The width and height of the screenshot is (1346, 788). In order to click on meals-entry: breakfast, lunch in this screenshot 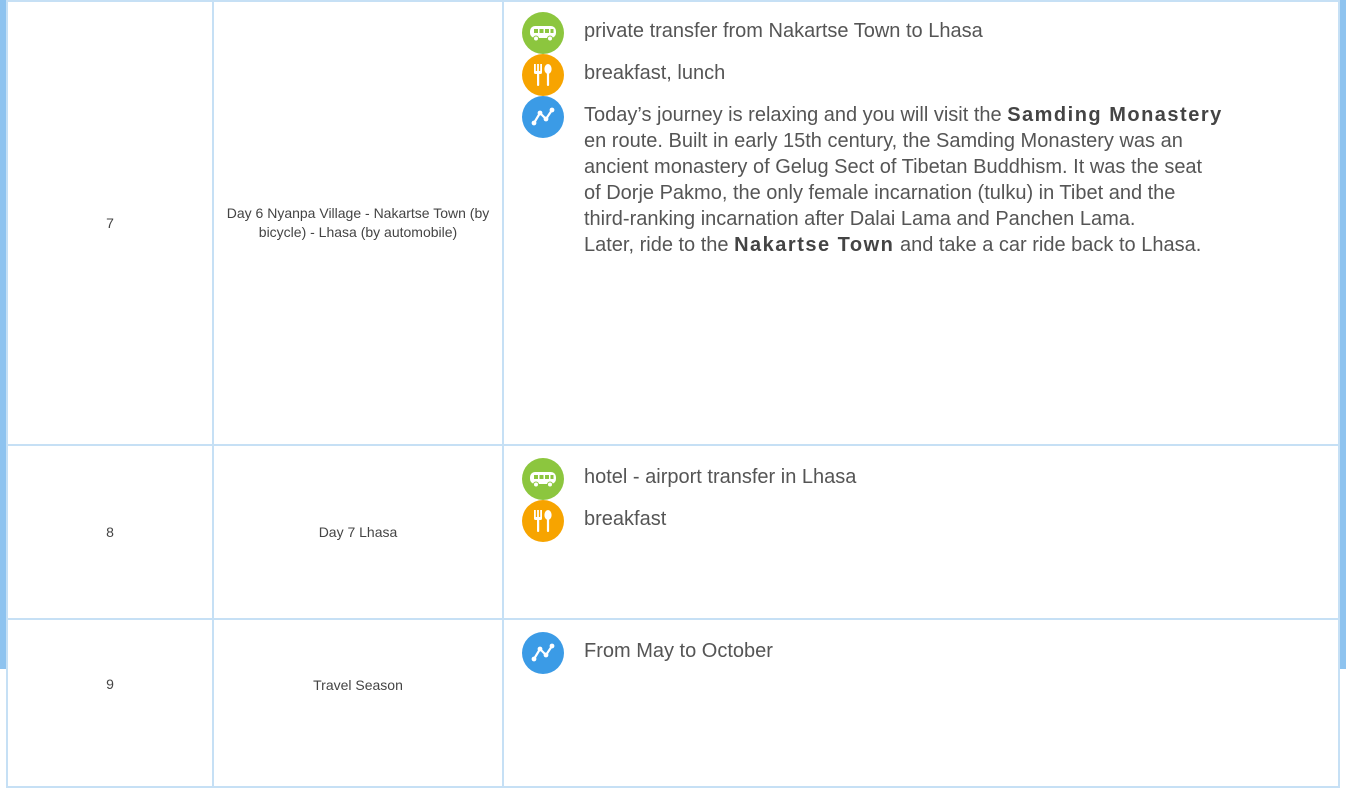, I will do `click(923, 78)`.